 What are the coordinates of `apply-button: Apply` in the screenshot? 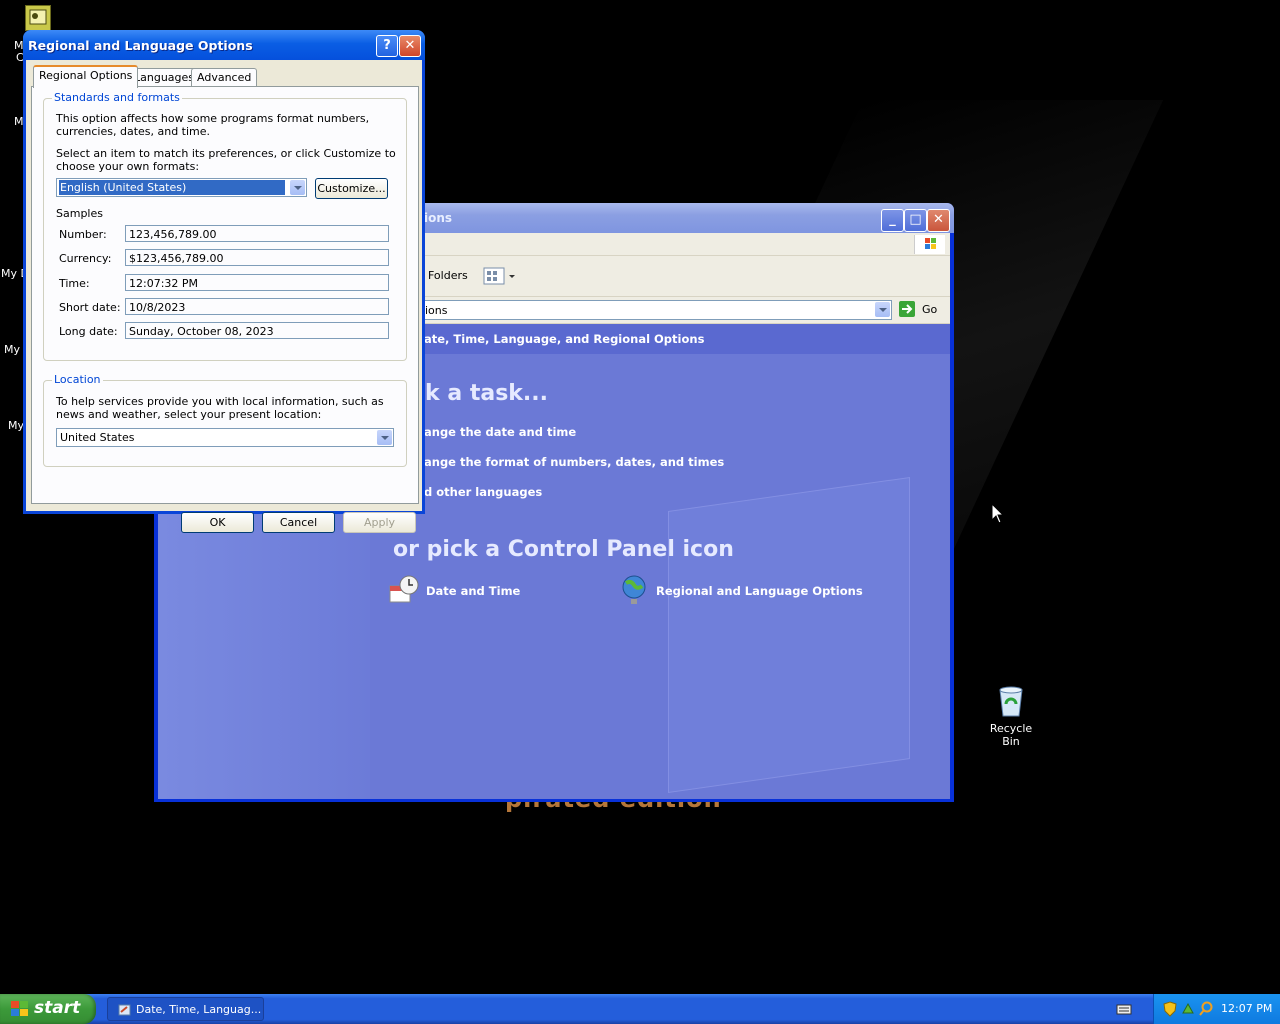 It's located at (379, 522).